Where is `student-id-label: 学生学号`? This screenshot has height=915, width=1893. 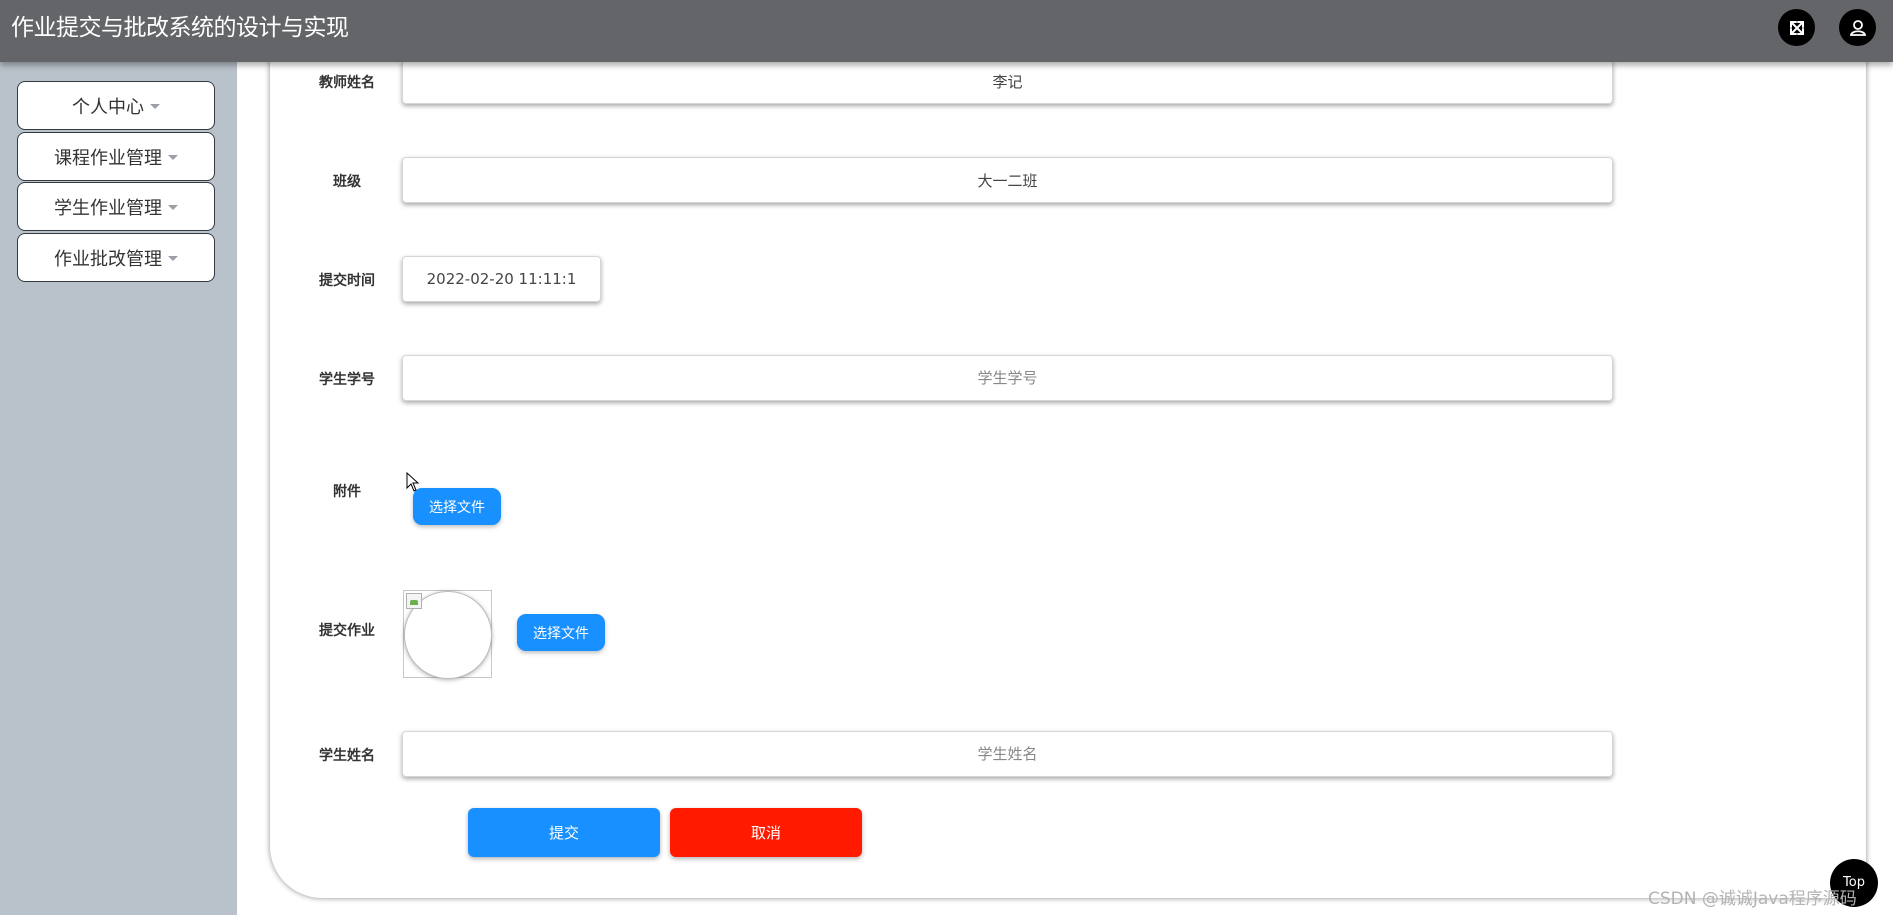
student-id-label: 学生学号 is located at coordinates (347, 380).